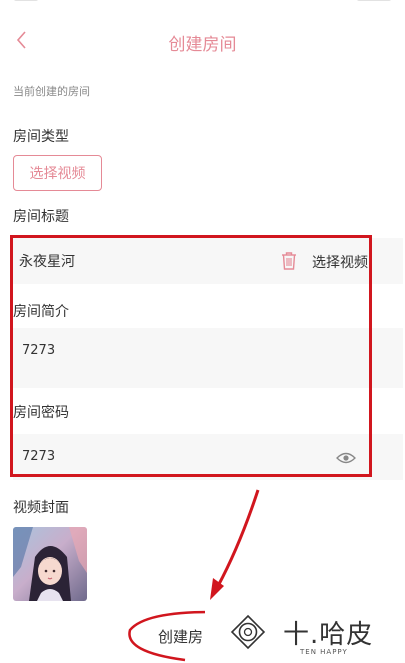  What do you see at coordinates (248, 632) in the screenshot?
I see `logo-icon` at bounding box center [248, 632].